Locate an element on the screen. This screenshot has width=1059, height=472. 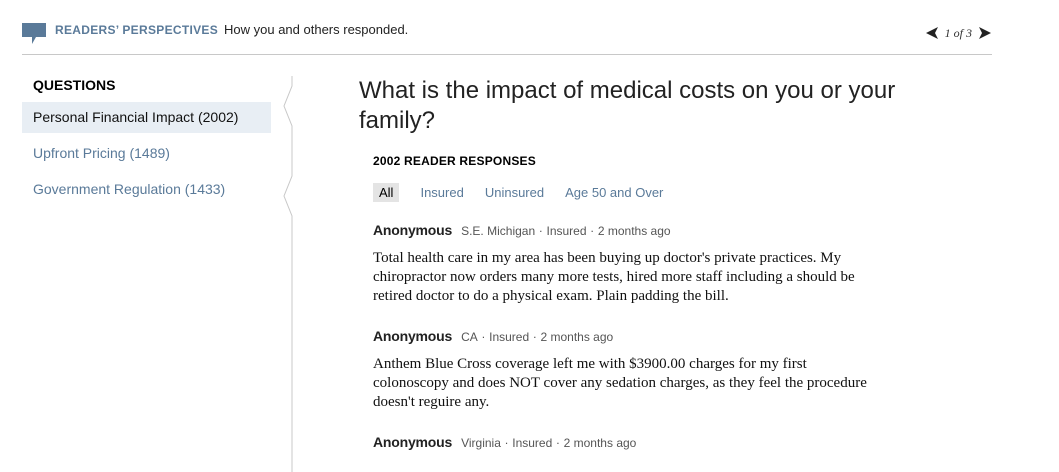
triangle-left-icon is located at coordinates (932, 33).